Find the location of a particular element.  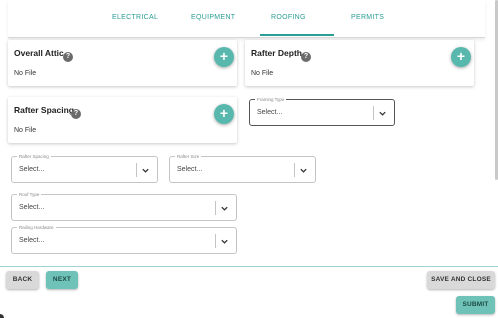

card-title: Rafter Spacing is located at coordinates (44, 110).